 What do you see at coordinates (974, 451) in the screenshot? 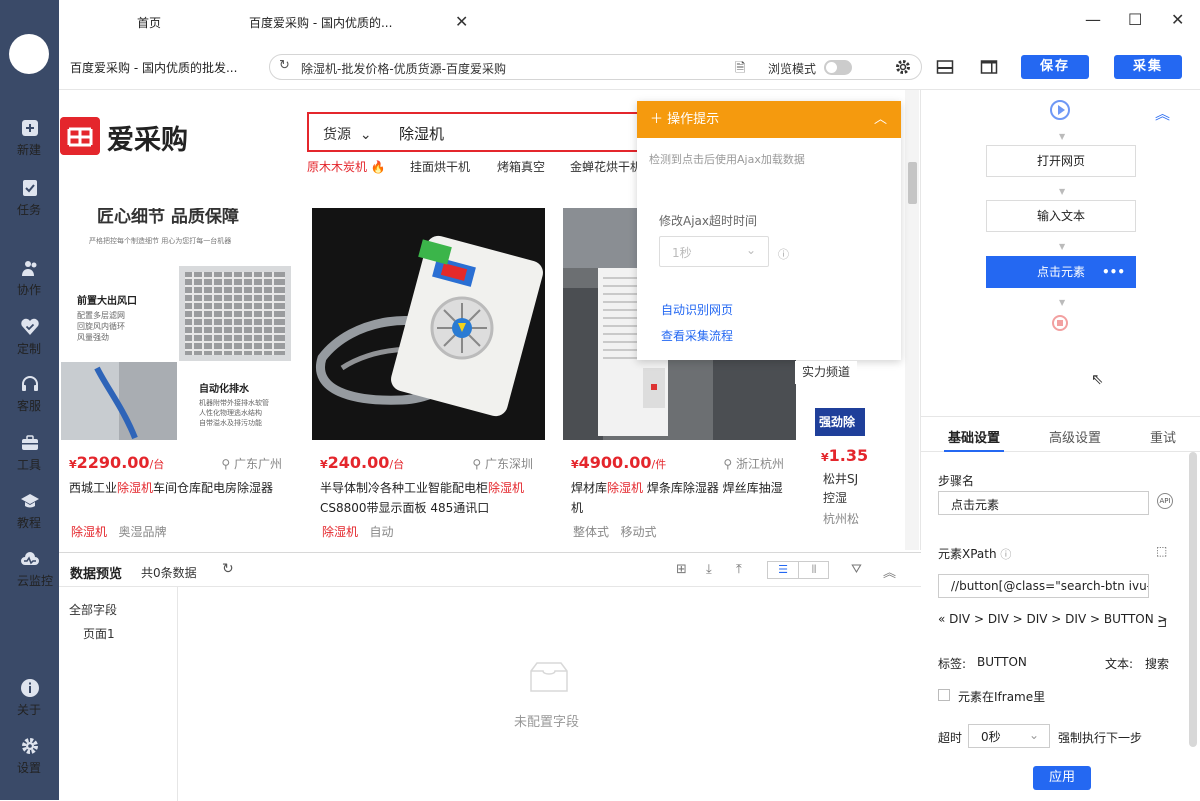
I see `active-tab-indicator` at bounding box center [974, 451].